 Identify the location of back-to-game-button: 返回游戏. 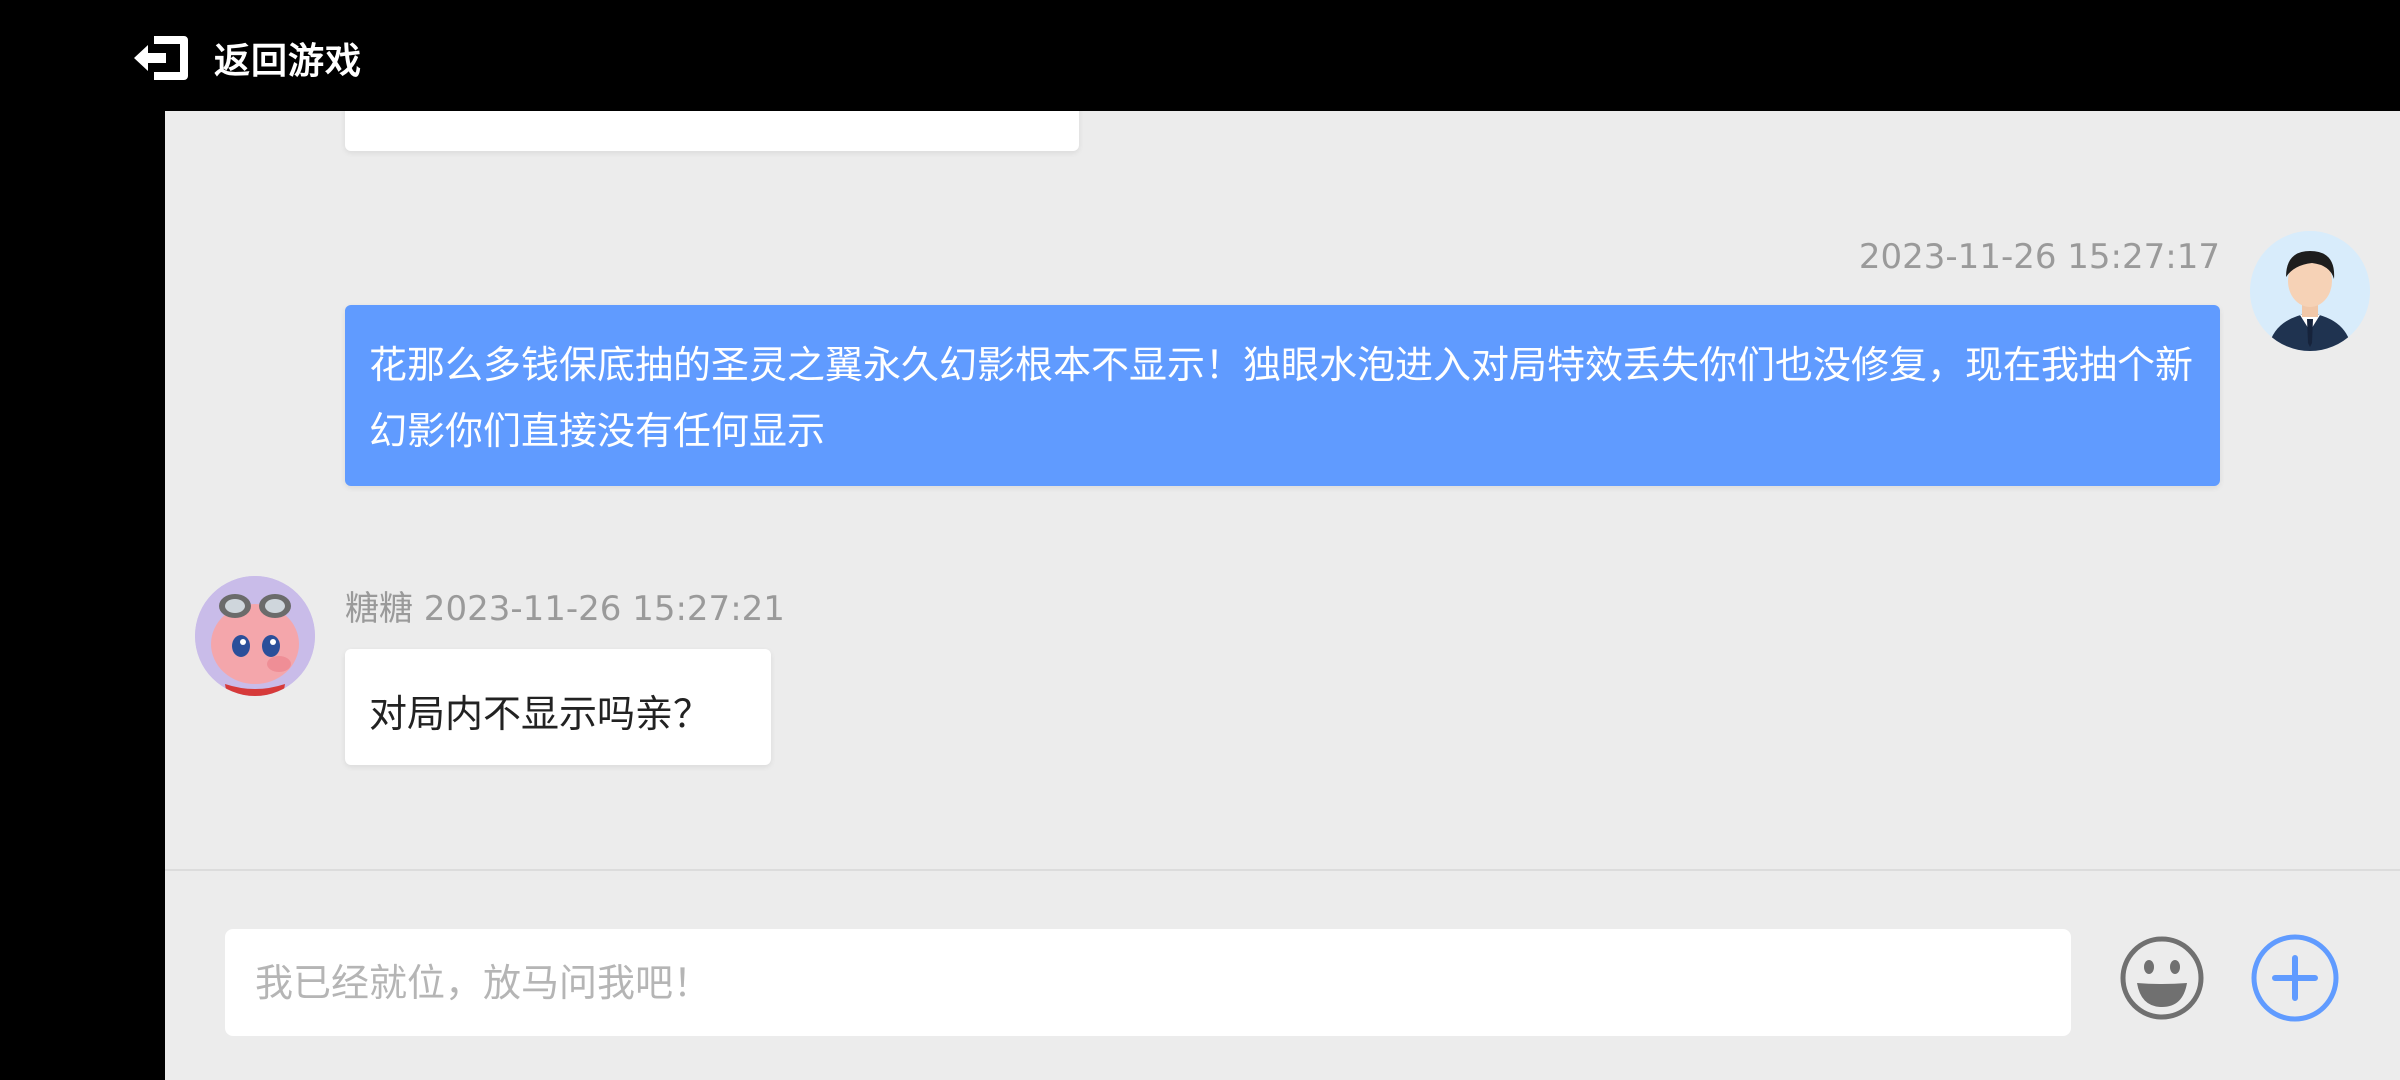
(247, 58).